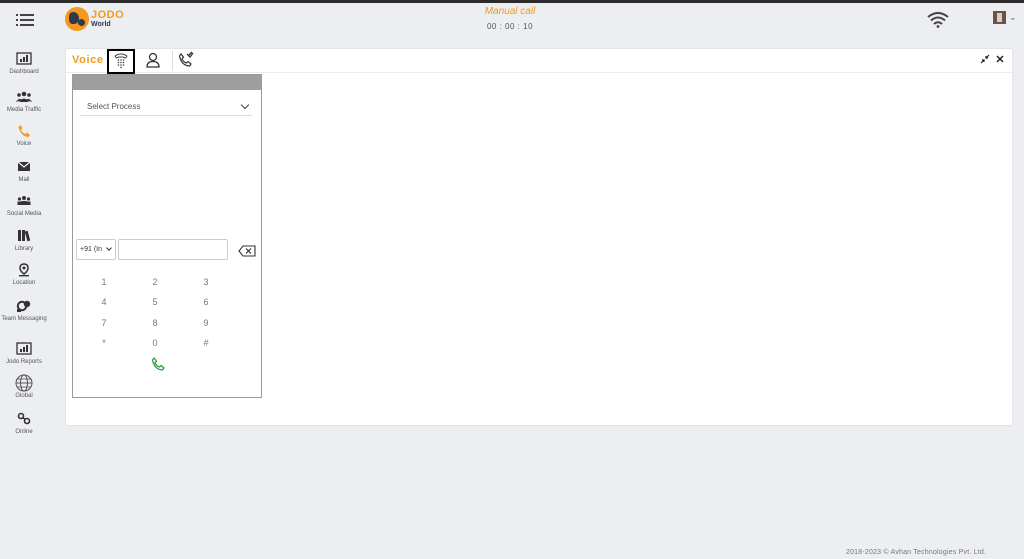  Describe the element at coordinates (1000, 60) in the screenshot. I see `close-icon` at that location.